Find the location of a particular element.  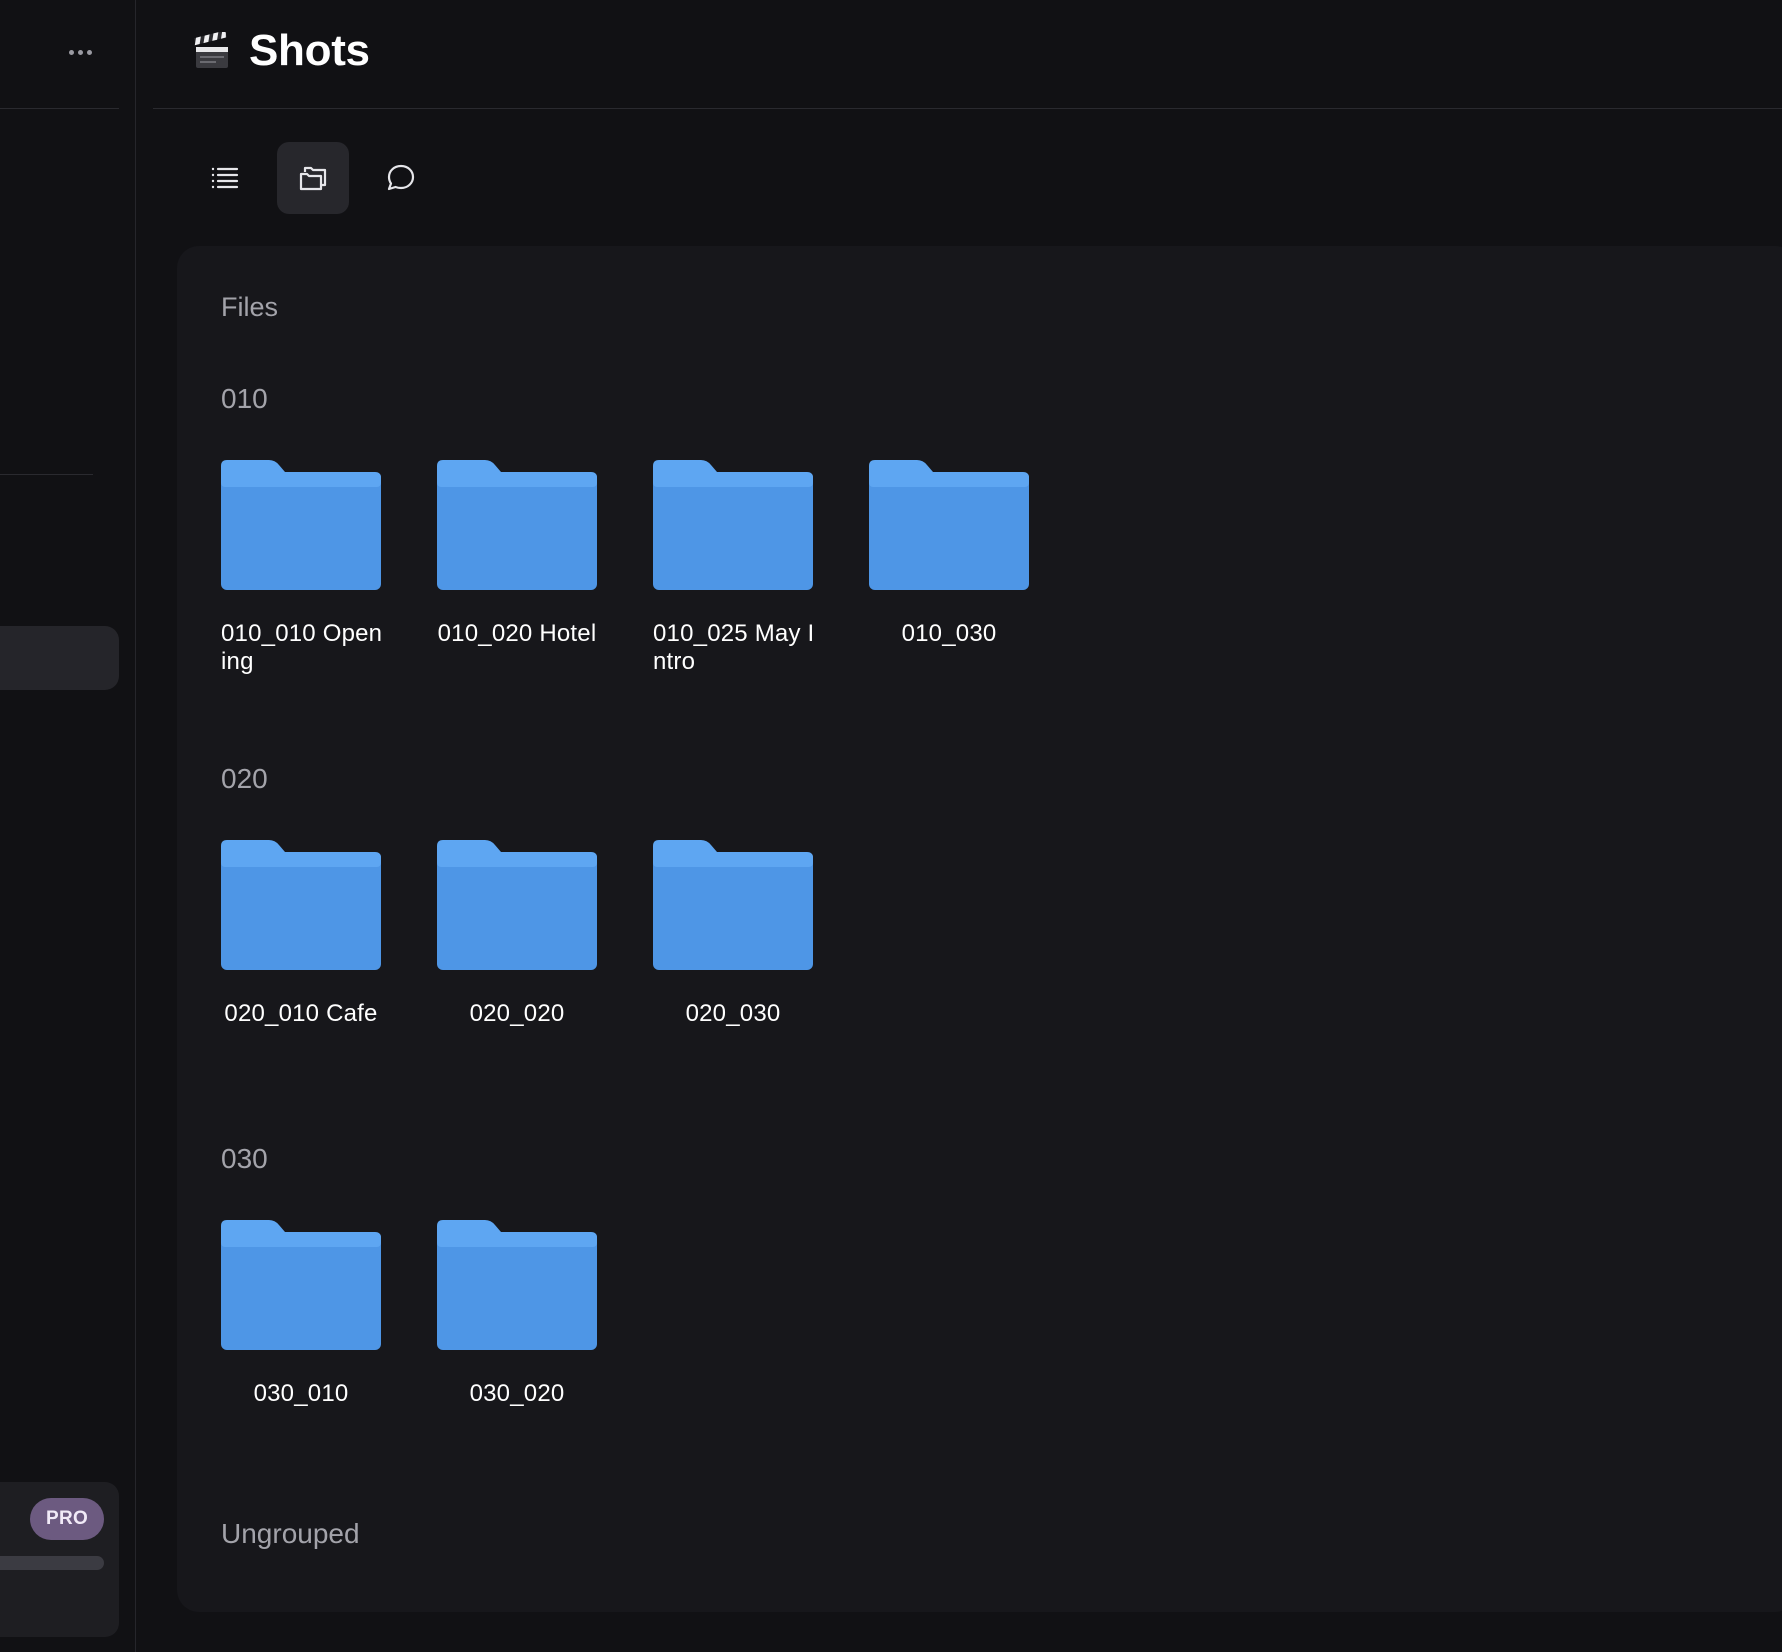

folder-item: 030_010 is located at coordinates (301, 1314).